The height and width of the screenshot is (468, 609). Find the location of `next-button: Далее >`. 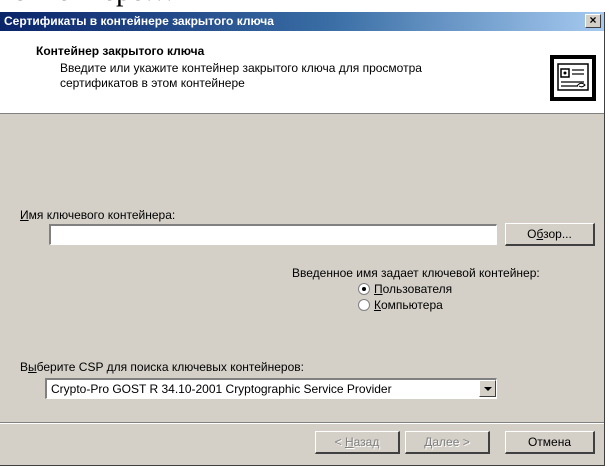

next-button: Далее > is located at coordinates (447, 442).